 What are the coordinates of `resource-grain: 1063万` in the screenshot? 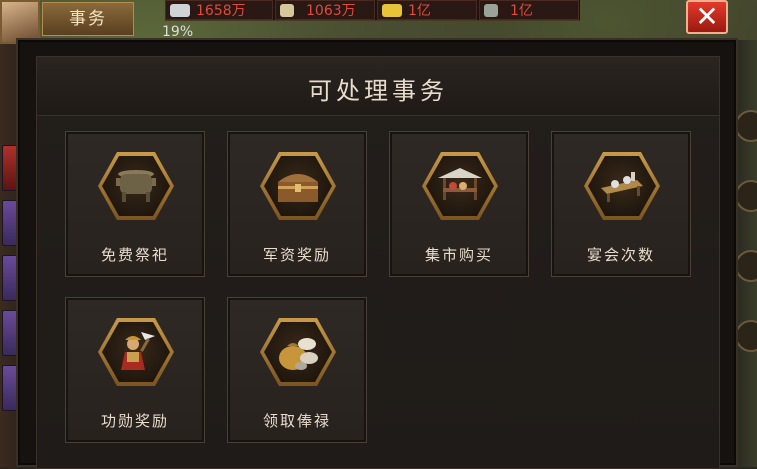 It's located at (325, 10).